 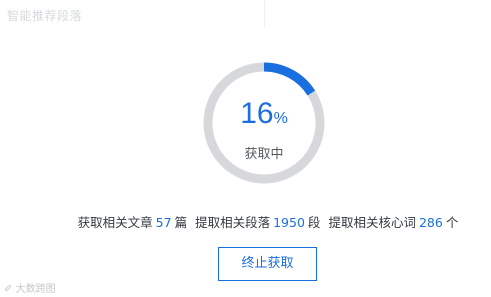 I want to click on articles-label: 获取相关文章, so click(x=115, y=222).